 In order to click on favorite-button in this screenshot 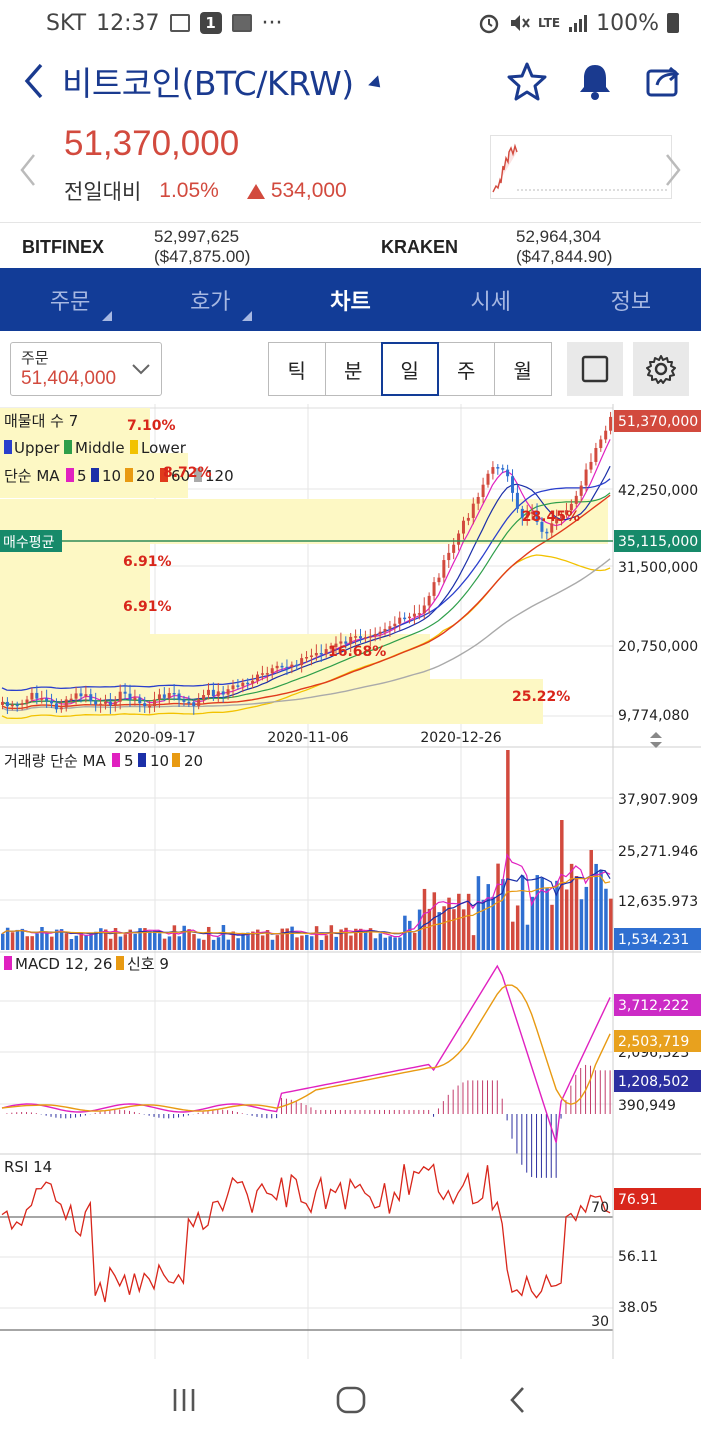, I will do `click(527, 81)`.